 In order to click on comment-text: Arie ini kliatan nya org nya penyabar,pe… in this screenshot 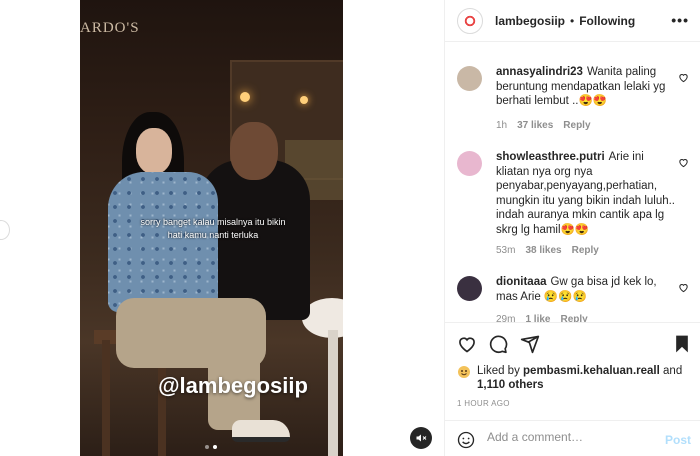, I will do `click(586, 193)`.